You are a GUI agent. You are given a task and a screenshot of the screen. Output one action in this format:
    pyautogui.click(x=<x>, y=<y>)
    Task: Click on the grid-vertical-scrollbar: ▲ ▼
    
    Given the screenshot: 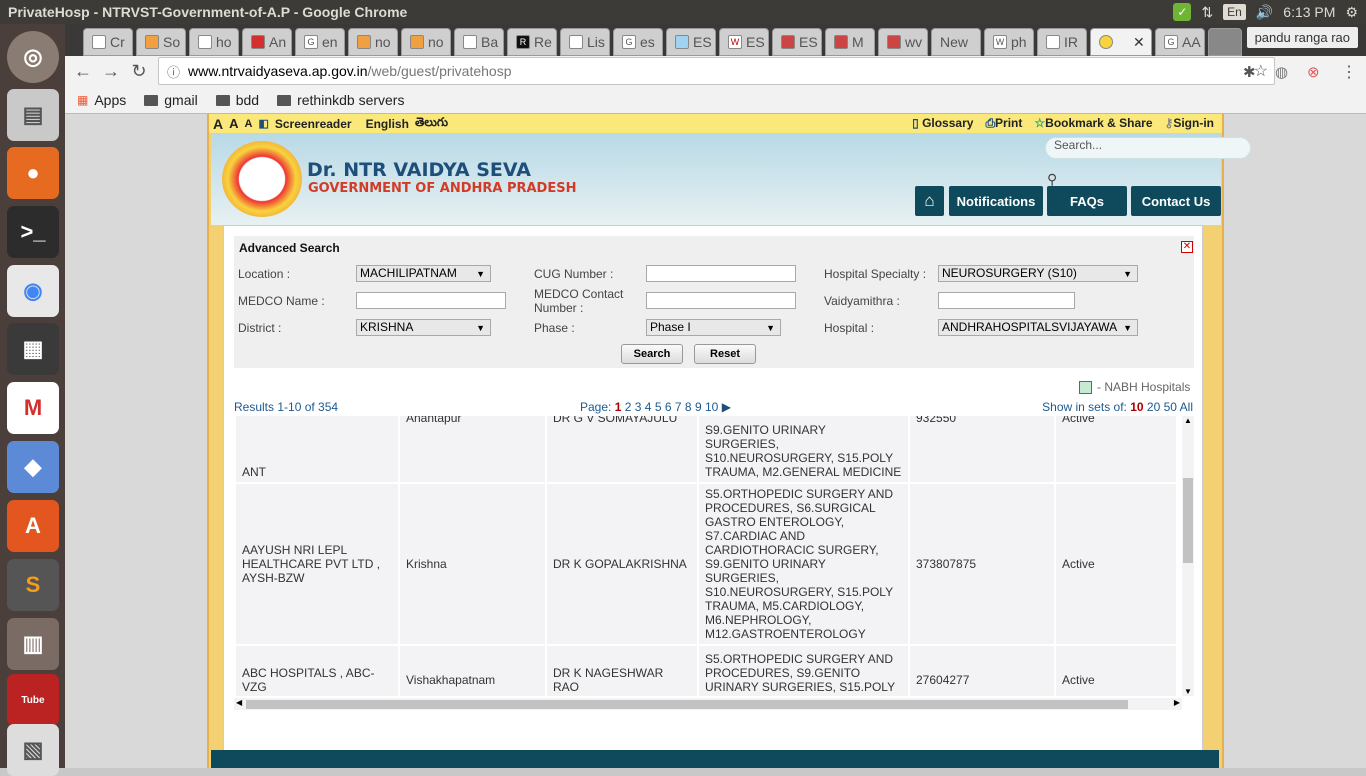 What is the action you would take?
    pyautogui.click(x=1188, y=556)
    